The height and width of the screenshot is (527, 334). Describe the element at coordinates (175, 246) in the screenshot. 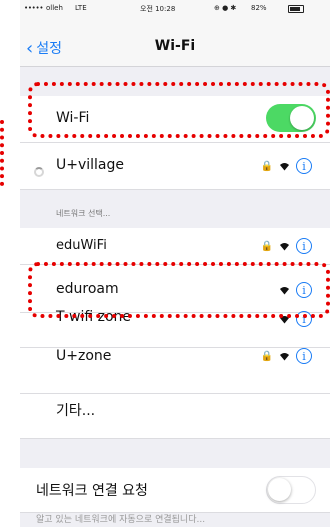

I see `network-row-eduwifi: eduWiFi 🔒 i` at that location.